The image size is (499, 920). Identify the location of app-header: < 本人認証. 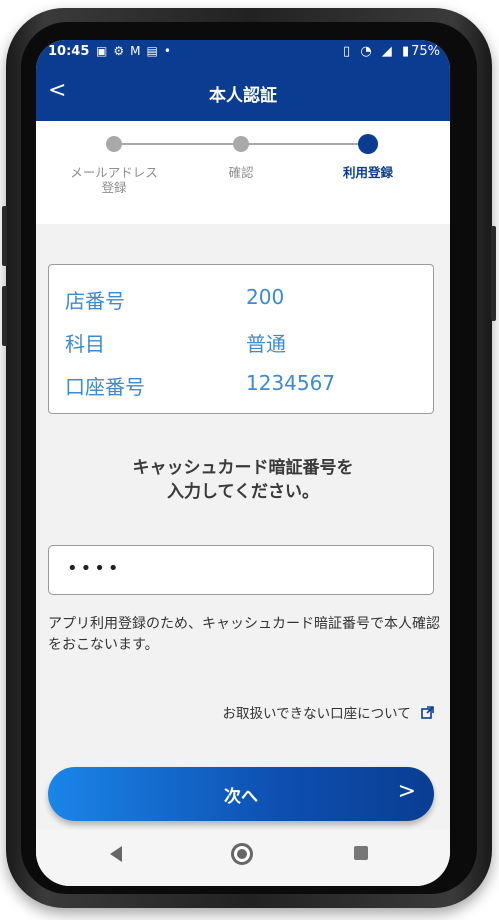
(243, 93).